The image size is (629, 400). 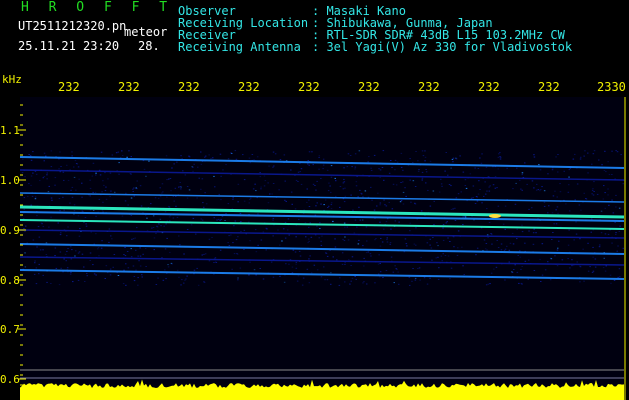 I want to click on y-tick-label: 0.9, so click(x=10, y=230).